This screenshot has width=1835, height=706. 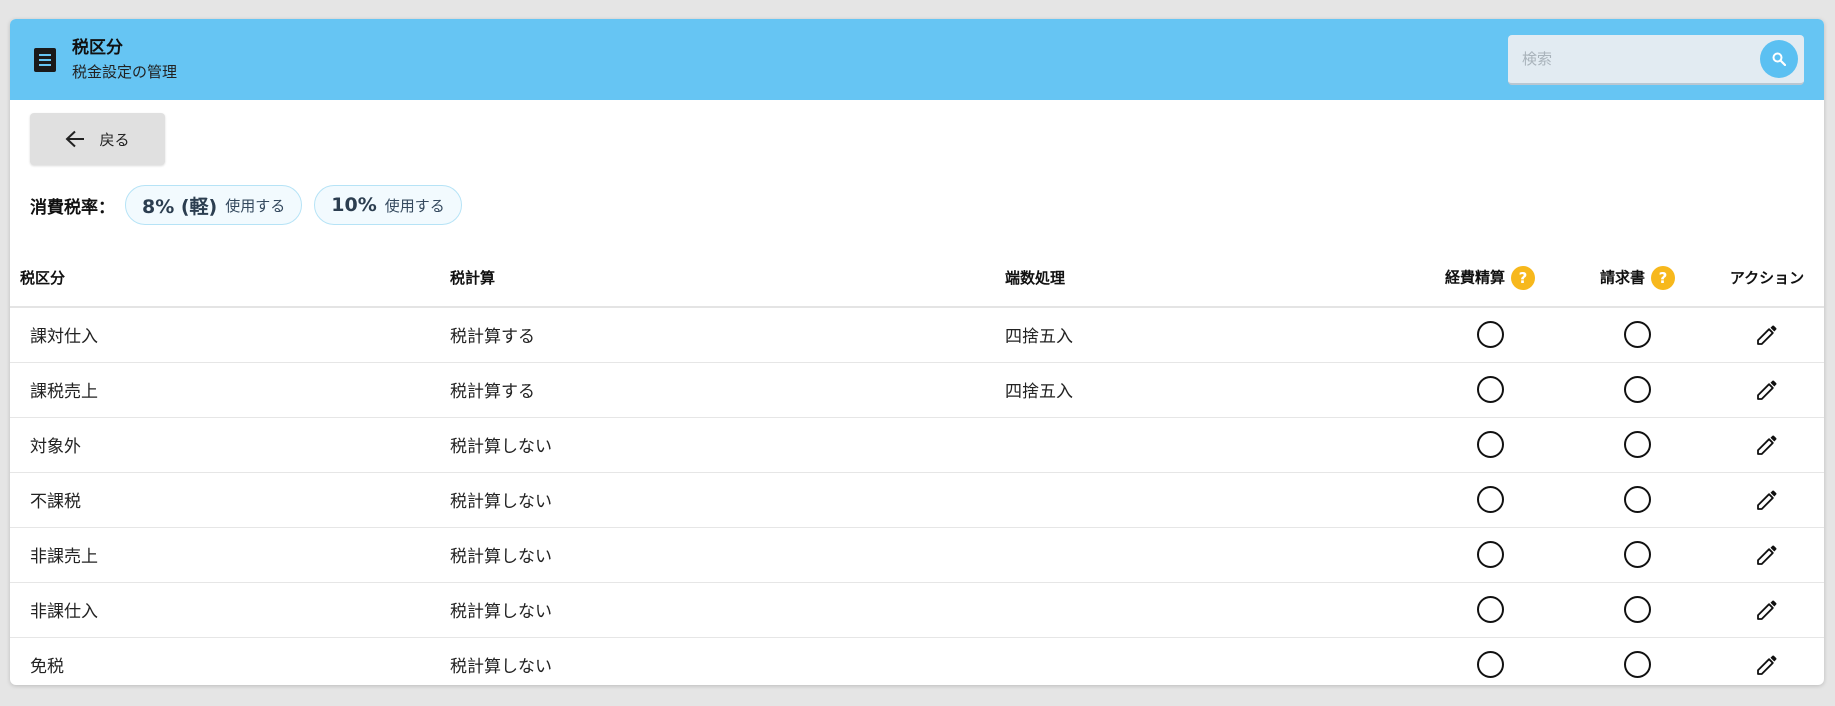 I want to click on cell-category: 不課税, so click(x=230, y=500).